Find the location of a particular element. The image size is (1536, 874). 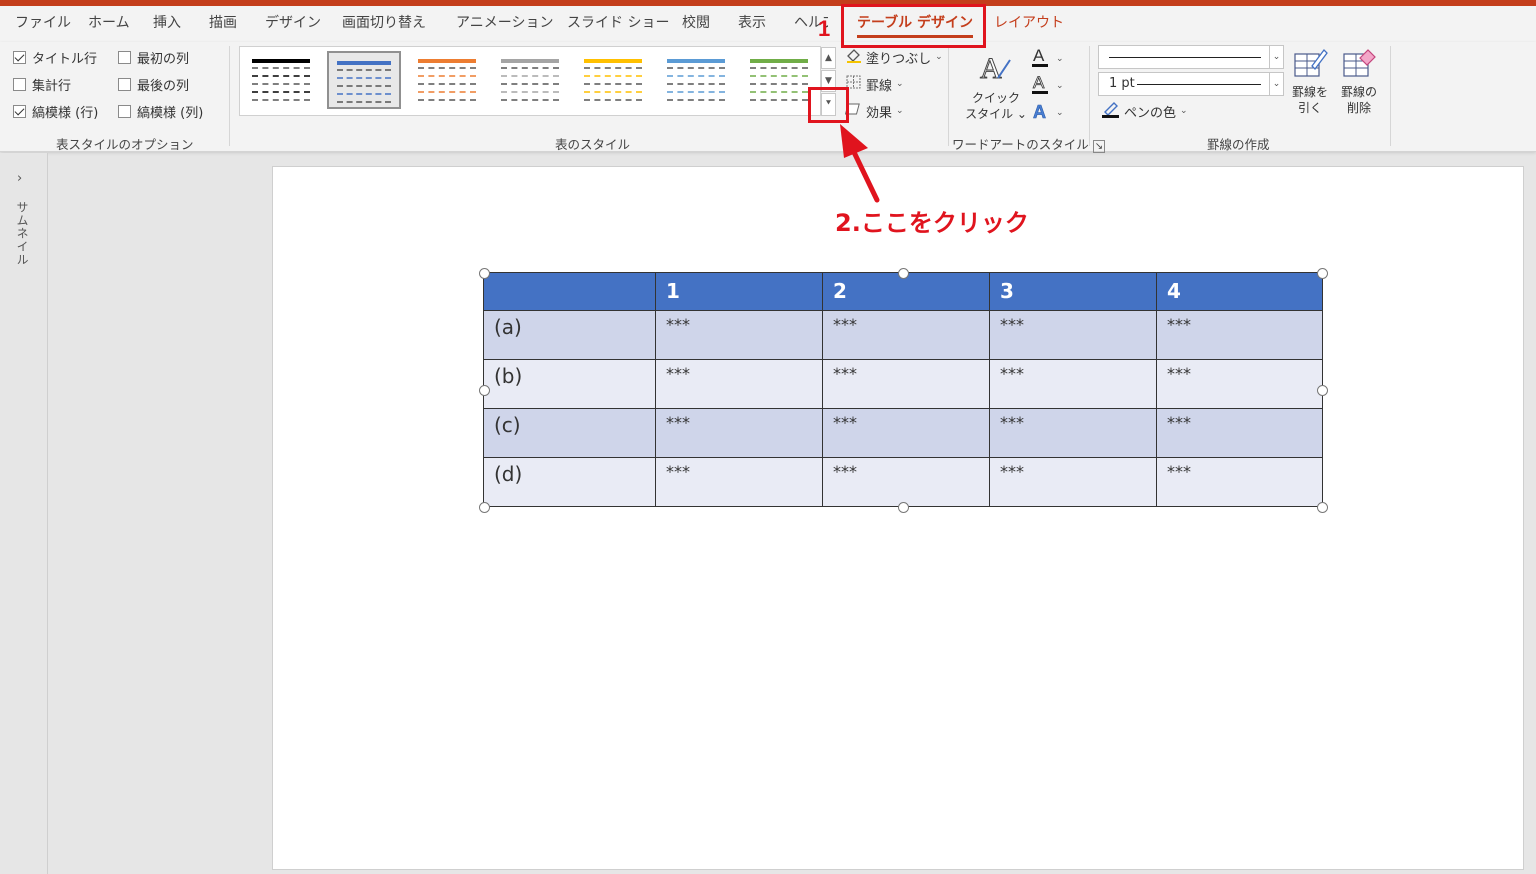

svg-text: A is located at coordinates (1039, 112).